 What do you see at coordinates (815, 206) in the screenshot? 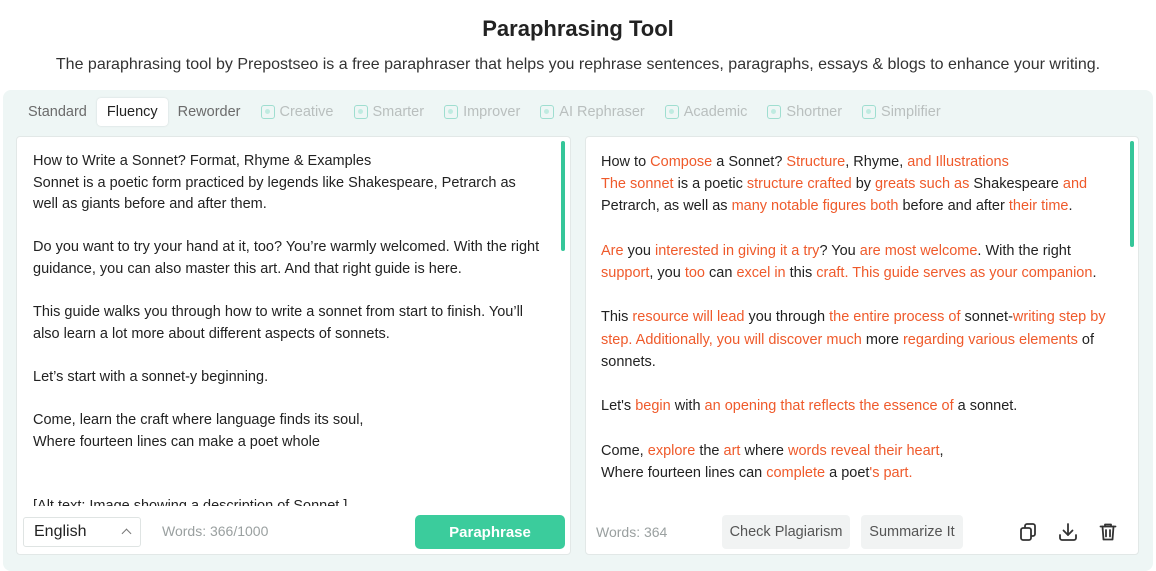
I see `changed-text: many notable figures both` at bounding box center [815, 206].